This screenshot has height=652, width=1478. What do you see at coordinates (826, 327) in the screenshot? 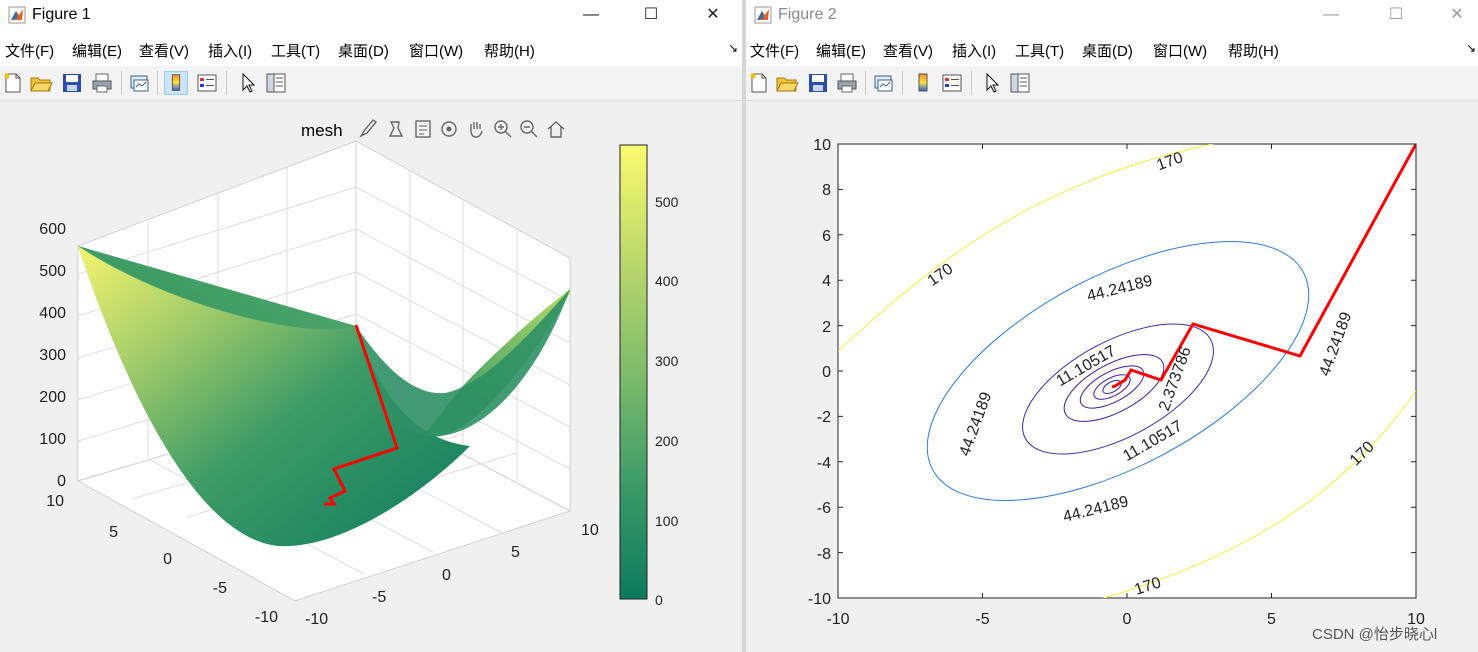
I see `y-tick: 2` at bounding box center [826, 327].